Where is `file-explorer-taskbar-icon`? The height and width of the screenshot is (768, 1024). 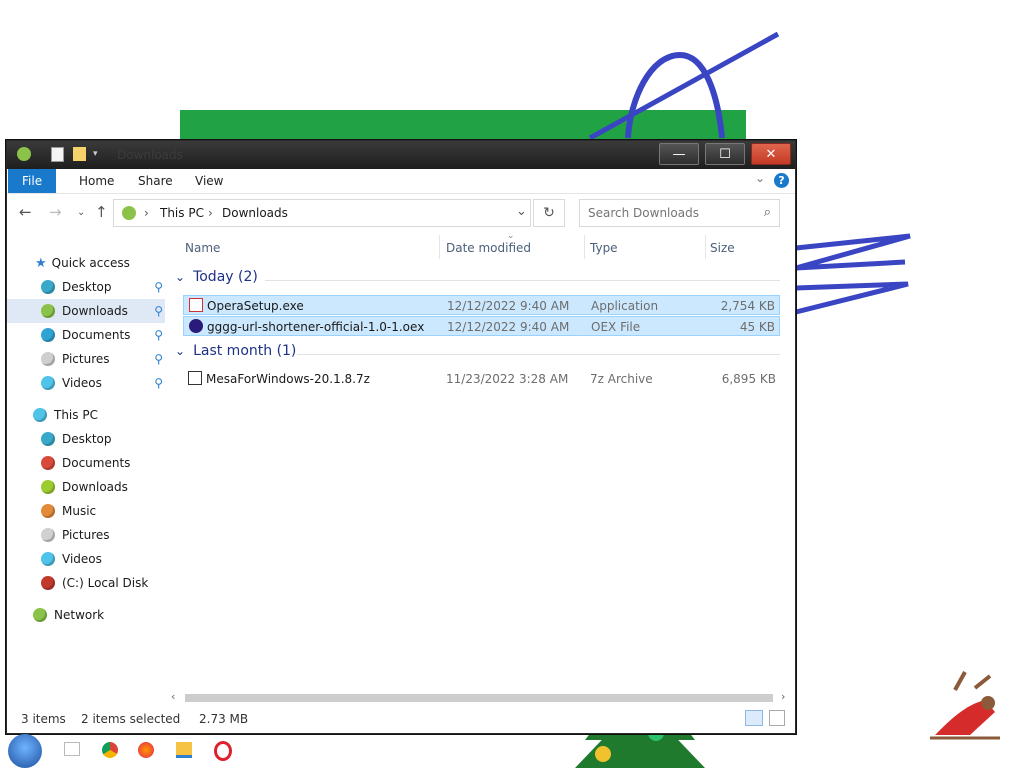
file-explorer-taskbar-icon is located at coordinates (184, 750).